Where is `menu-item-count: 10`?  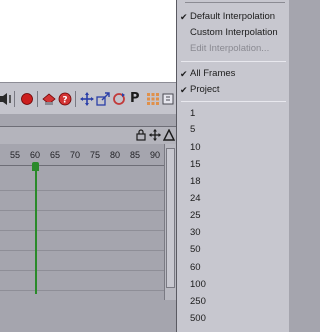
menu-item-count: 10 is located at coordinates (233, 148).